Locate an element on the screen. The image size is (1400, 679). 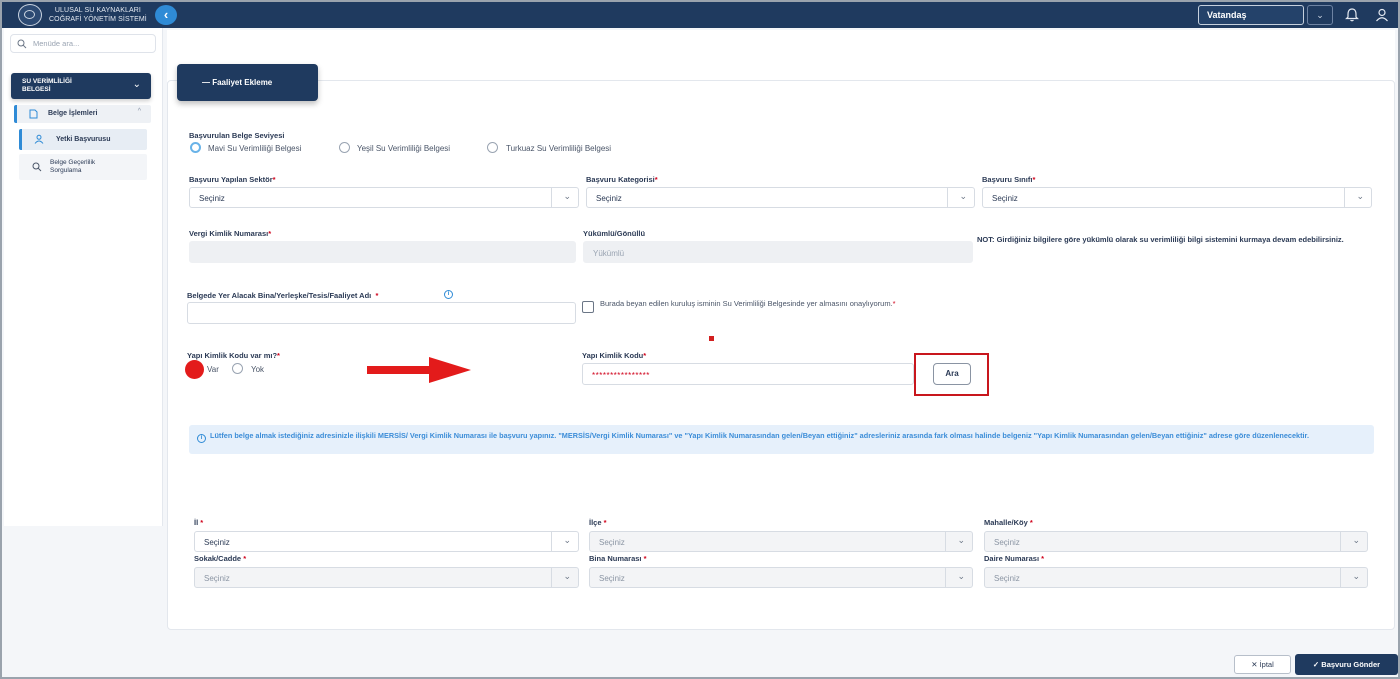
yukumlu-label: Yükümlü/Gönüllü is located at coordinates (614, 233).